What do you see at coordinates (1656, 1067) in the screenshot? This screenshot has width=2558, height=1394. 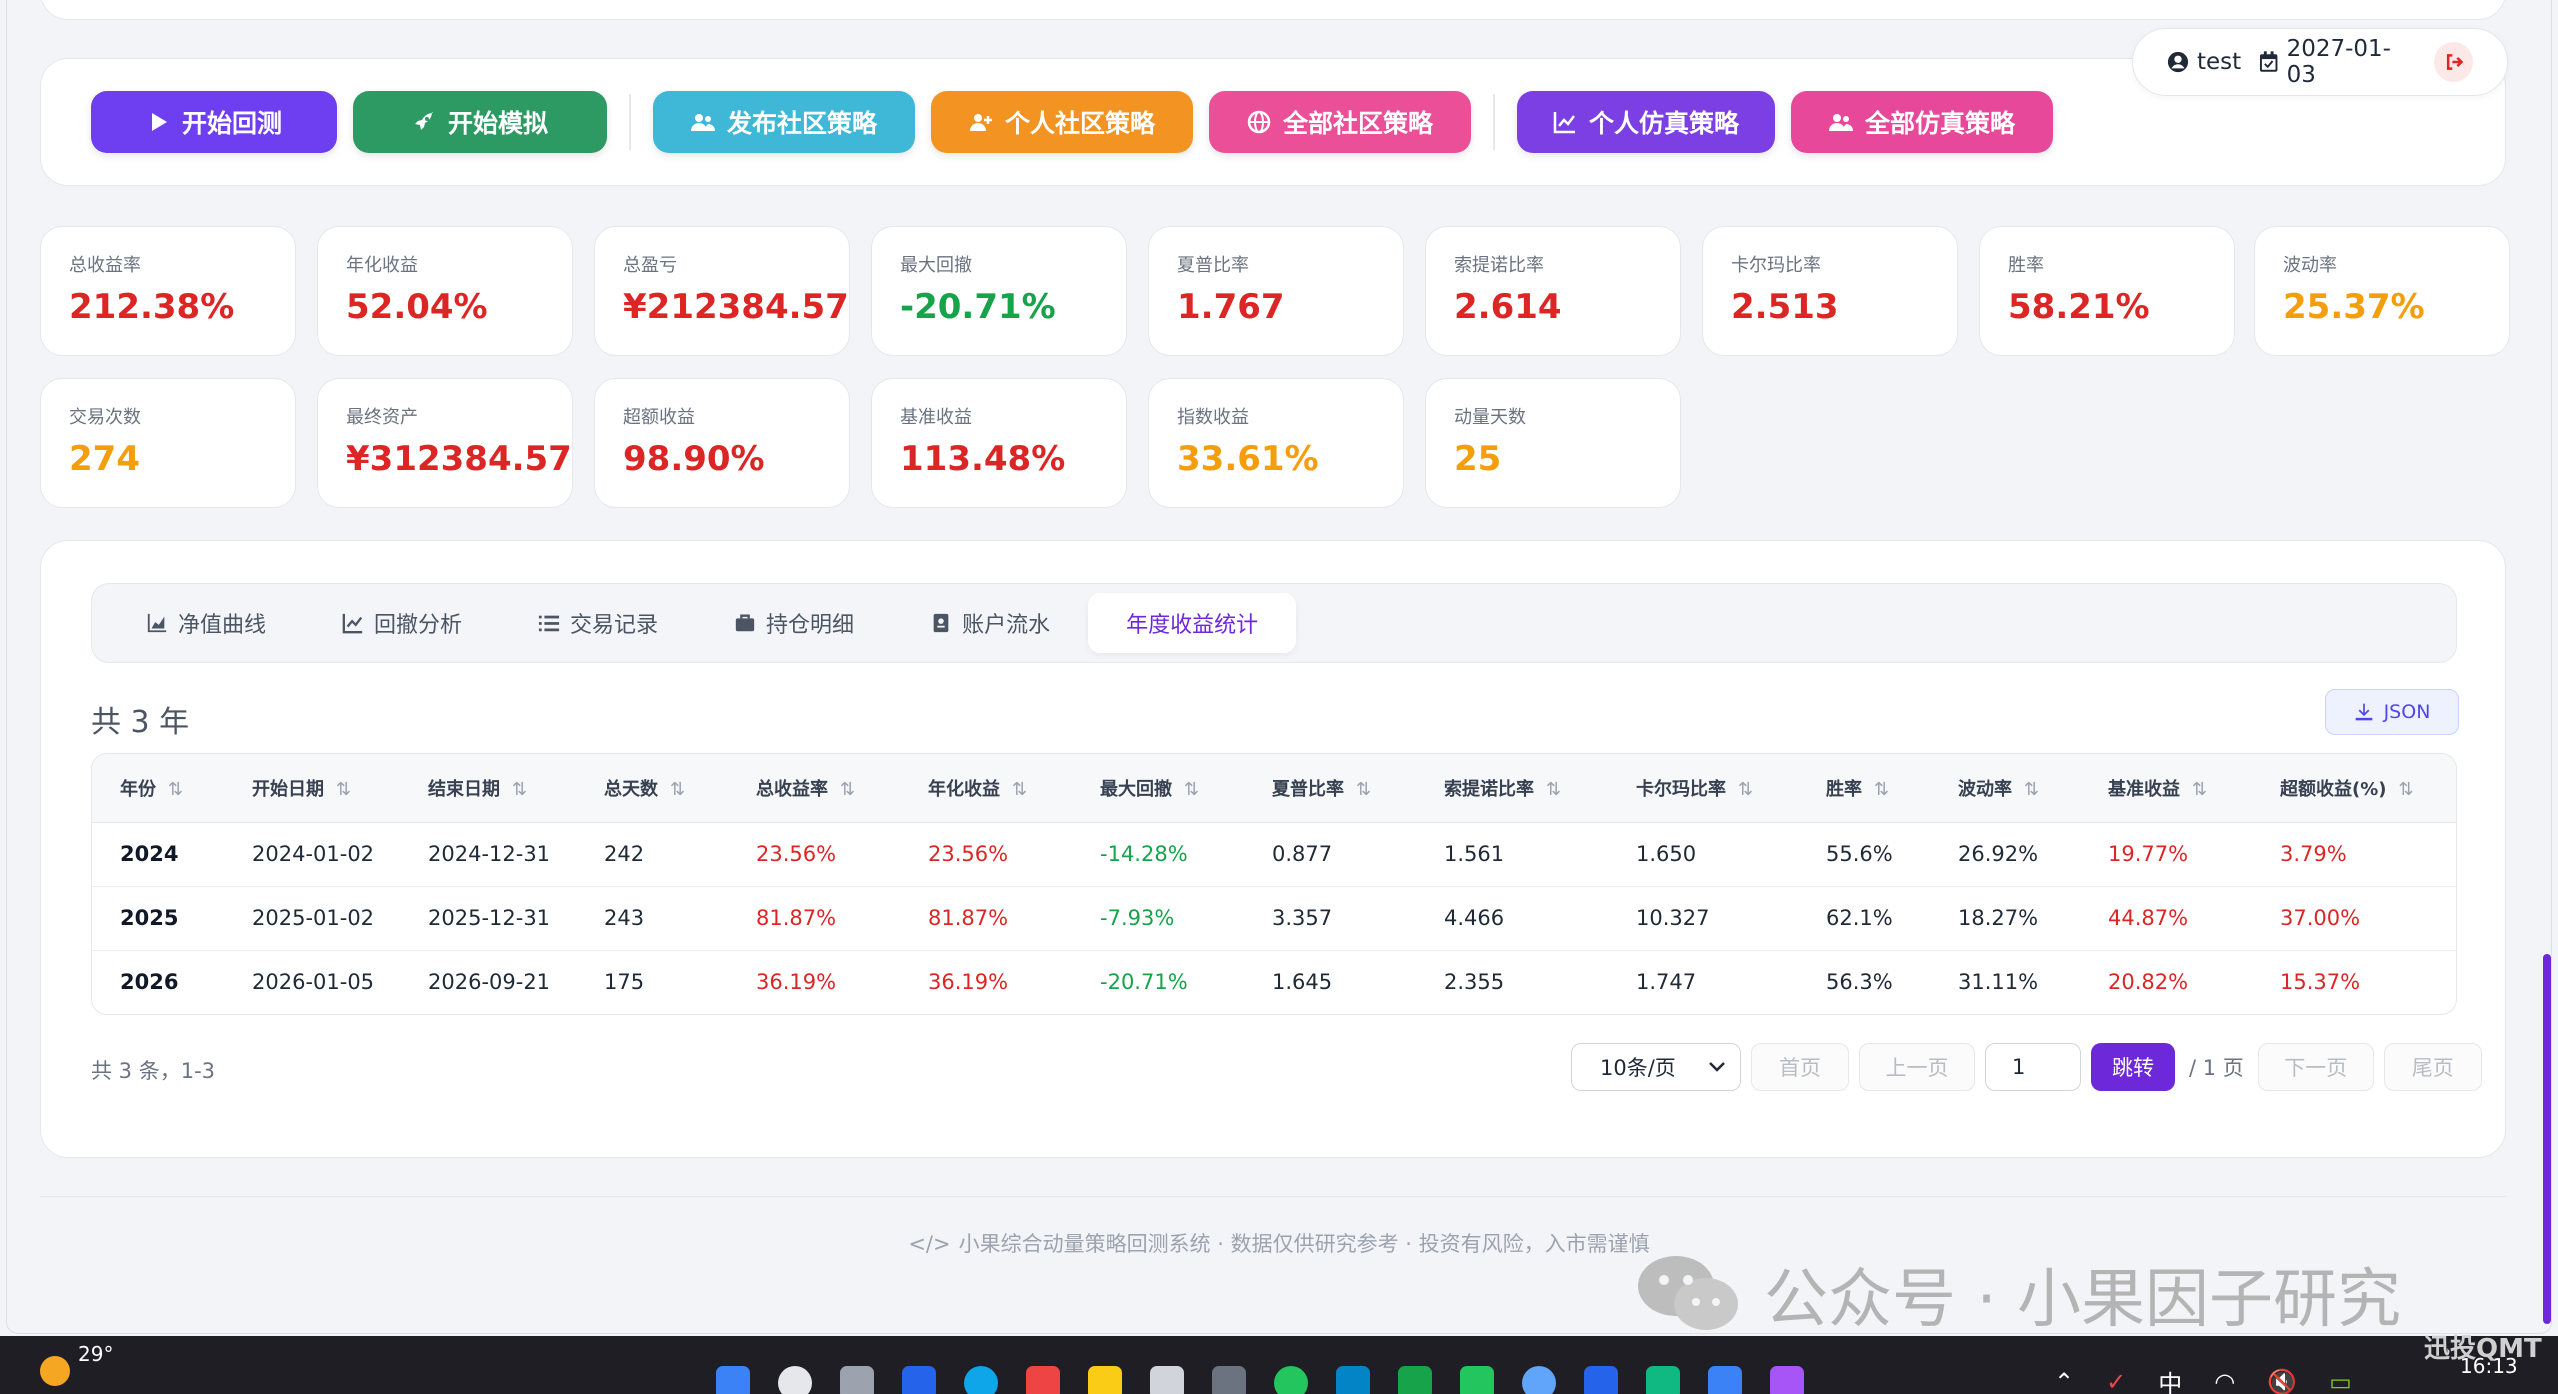 I see `page-size-select: 10条/页` at bounding box center [1656, 1067].